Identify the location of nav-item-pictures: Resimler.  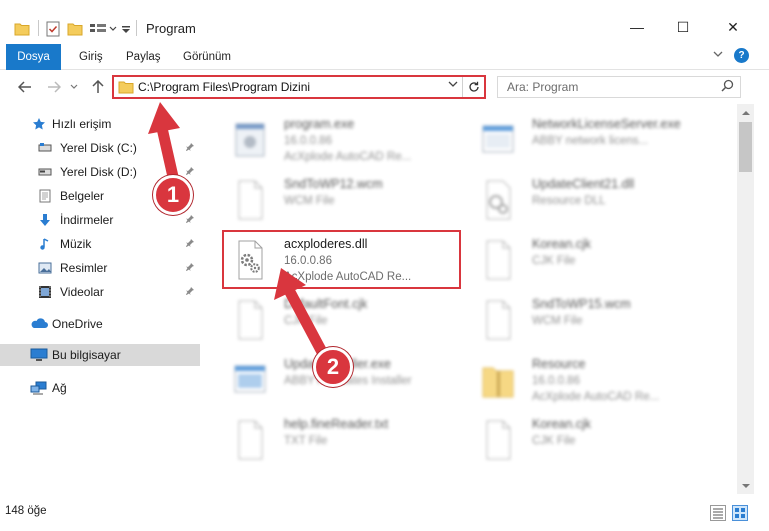
(100, 268).